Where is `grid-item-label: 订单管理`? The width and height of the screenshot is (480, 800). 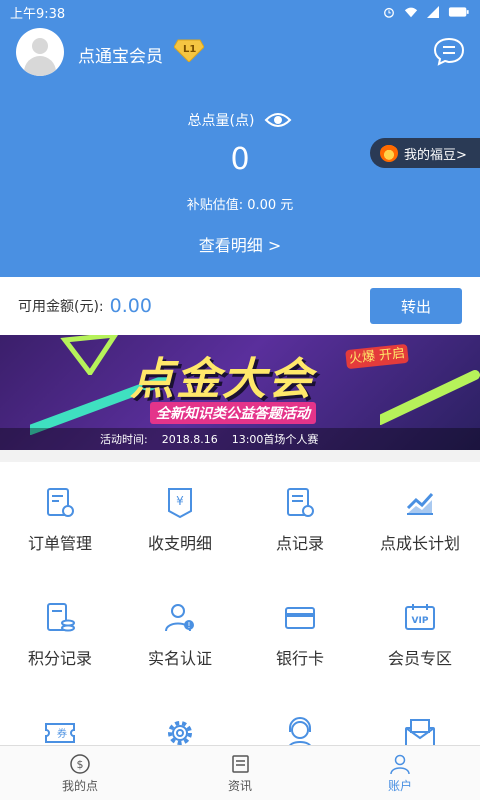
grid-item-label: 订单管理 is located at coordinates (59, 543).